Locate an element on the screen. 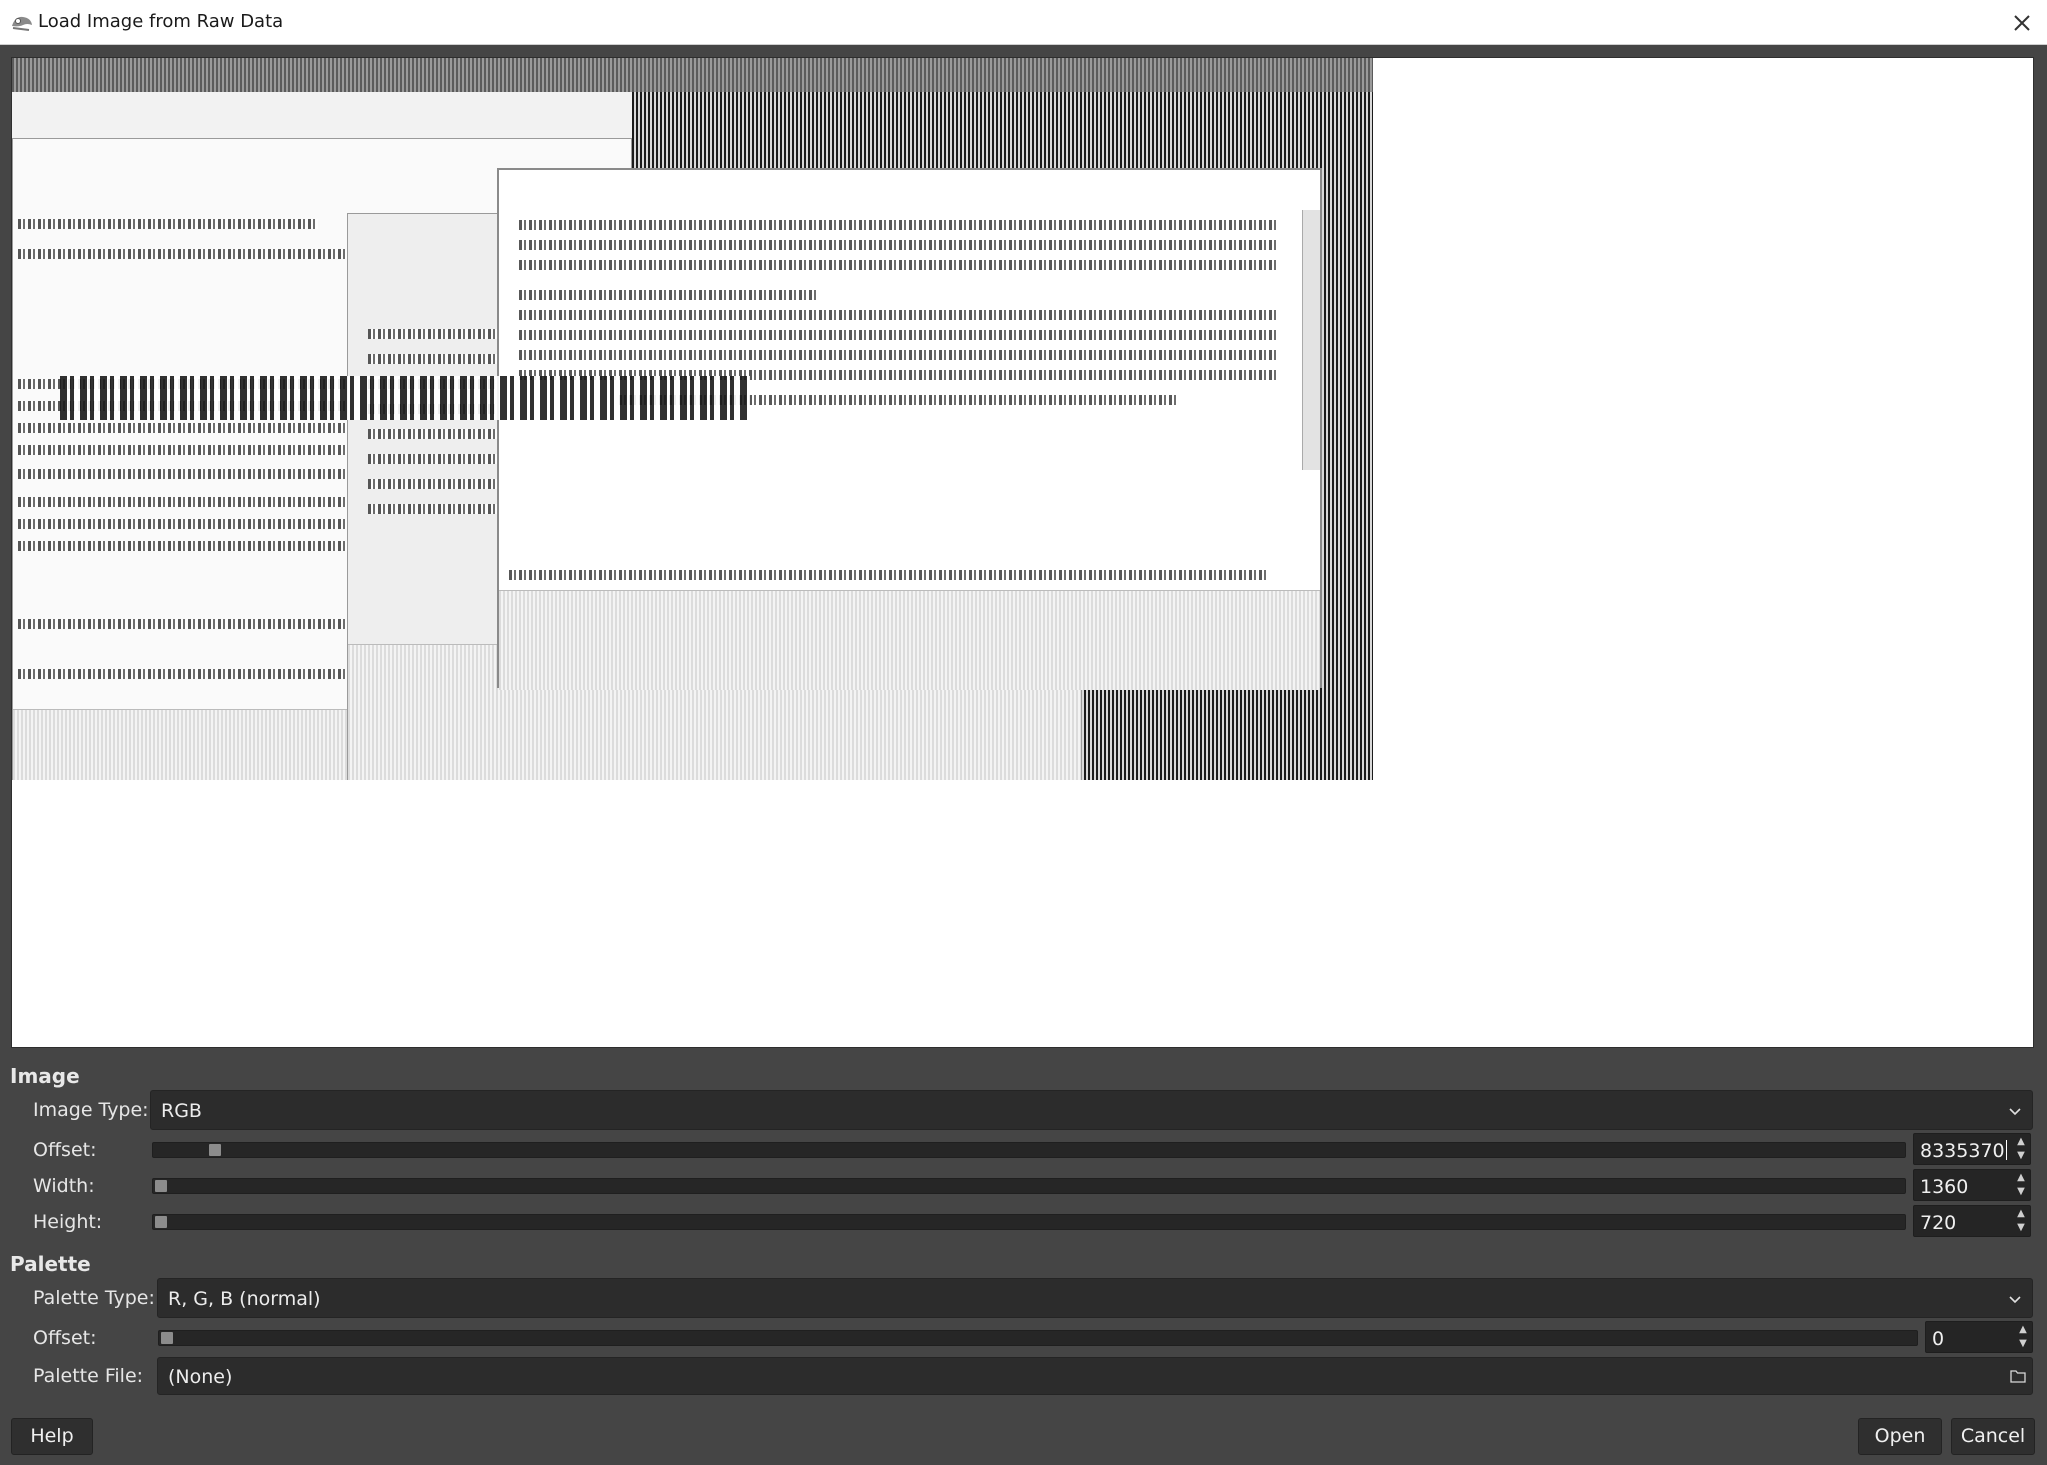 The width and height of the screenshot is (2047, 1465). close-icon is located at coordinates (2022, 23).